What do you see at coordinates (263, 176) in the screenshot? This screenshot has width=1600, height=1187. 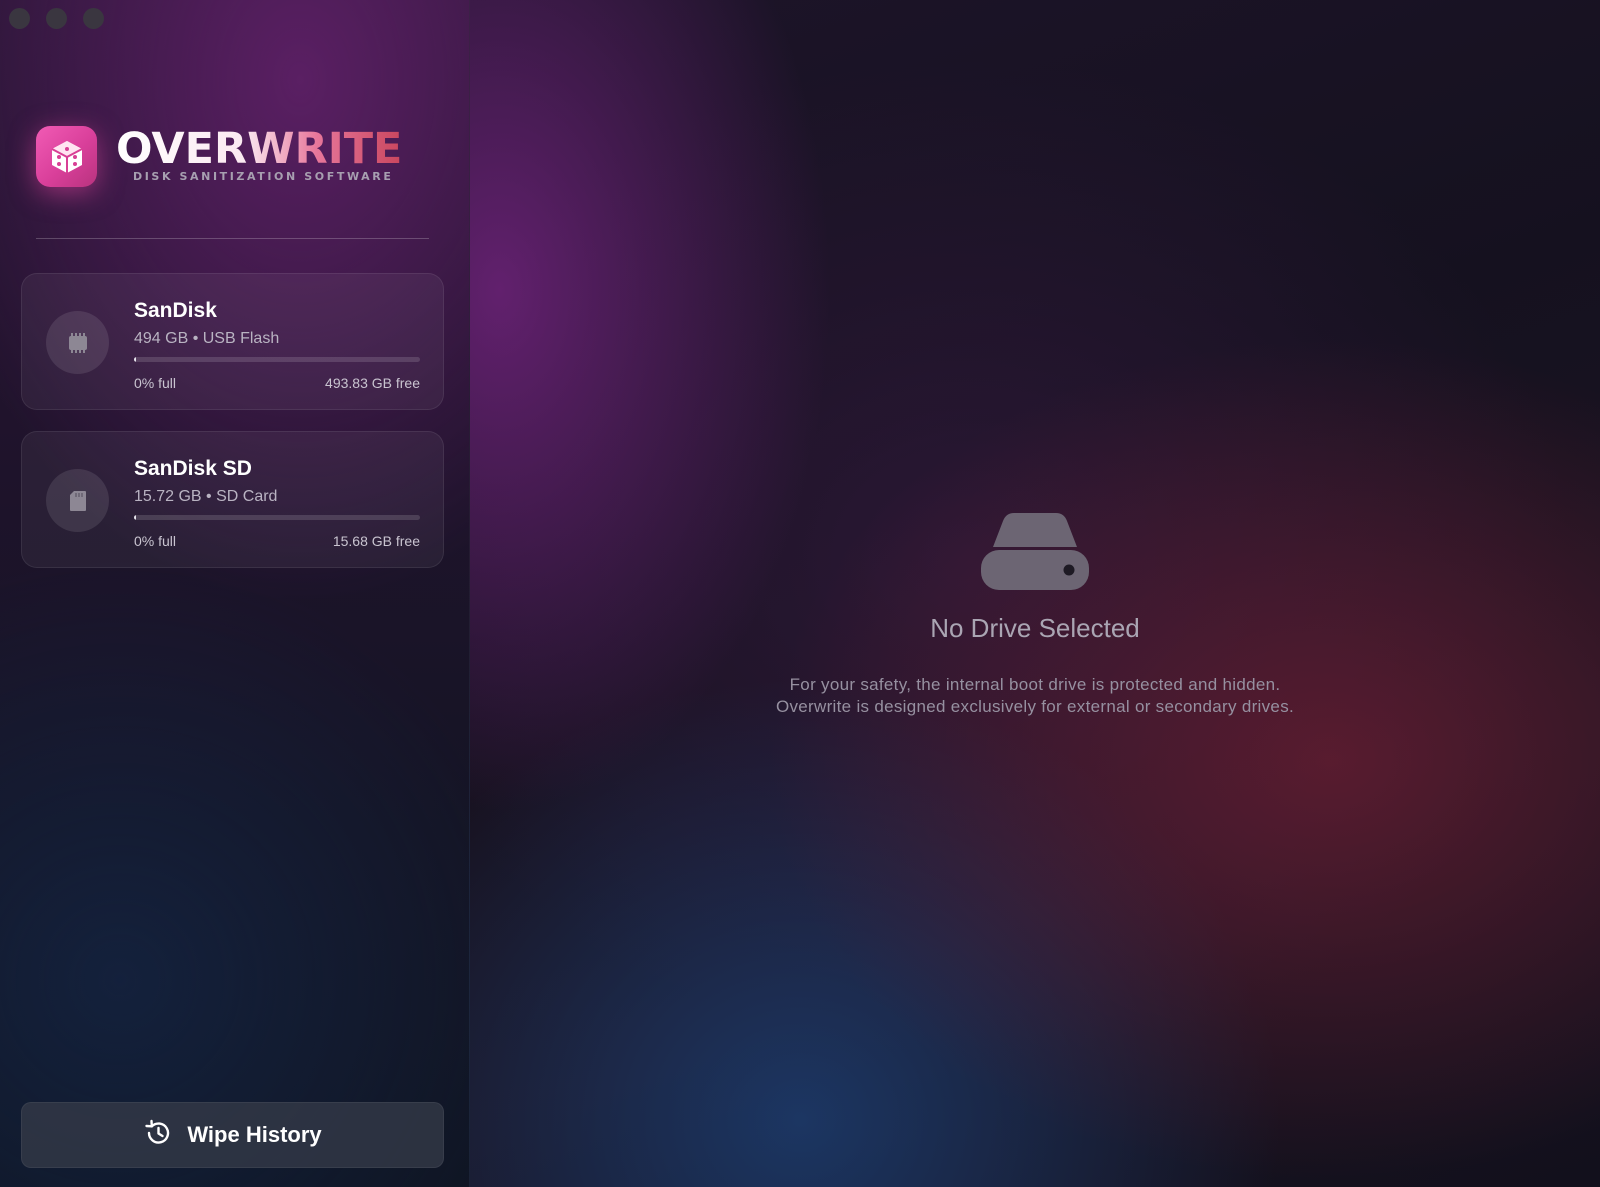 I see `app-subtitle: DISK SANITIZATION SOFTWARE` at bounding box center [263, 176].